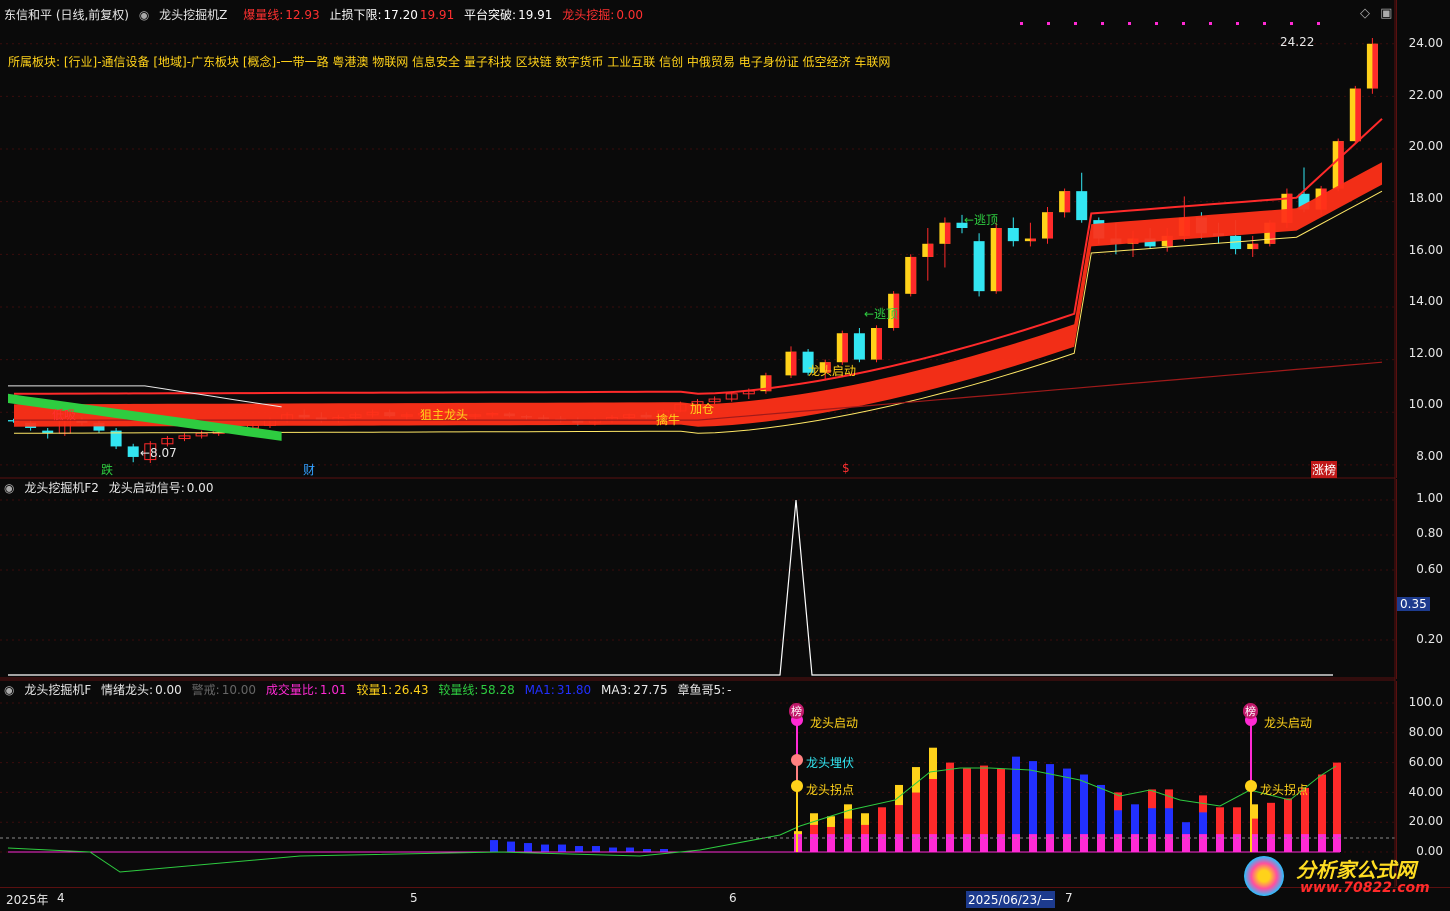 The height and width of the screenshot is (911, 1450). I want to click on mark-finance: 财, so click(309, 470).